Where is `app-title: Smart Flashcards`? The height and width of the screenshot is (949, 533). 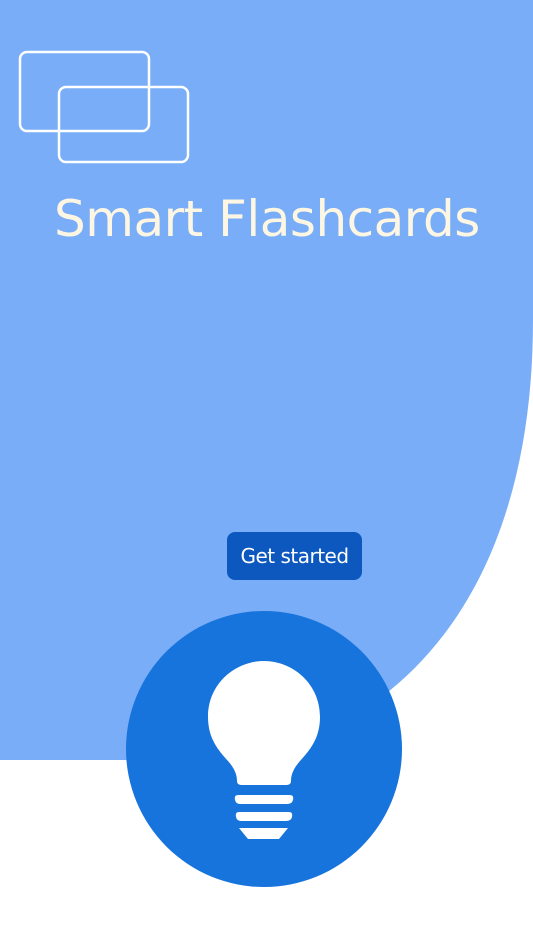 app-title: Smart Flashcards is located at coordinates (267, 219).